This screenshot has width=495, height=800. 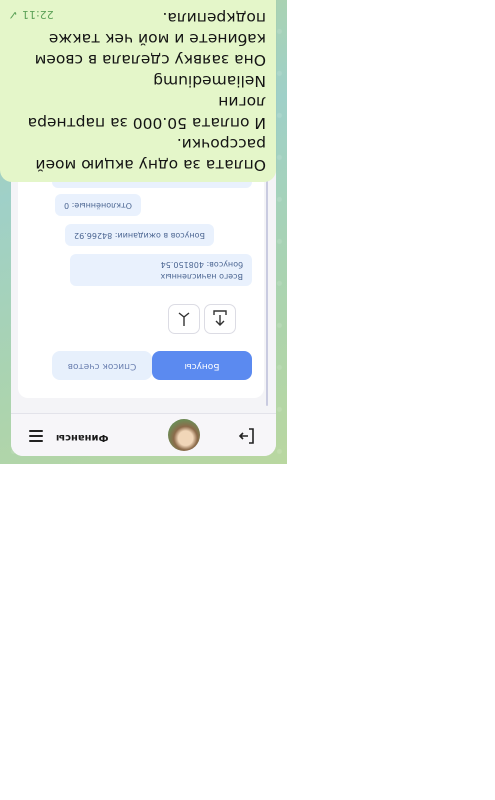 What do you see at coordinates (184, 435) in the screenshot?
I see `avatar` at bounding box center [184, 435].